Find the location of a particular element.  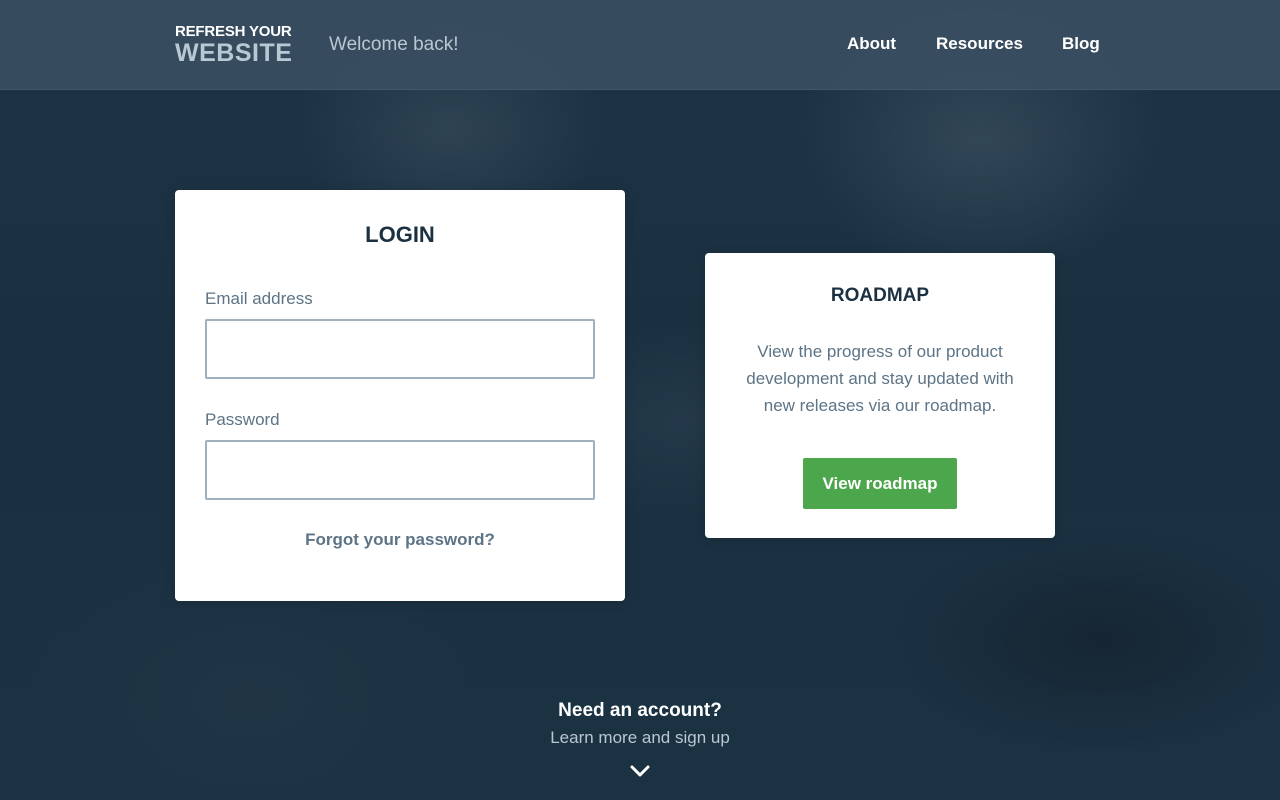

chevron-down-icon is located at coordinates (640, 771).